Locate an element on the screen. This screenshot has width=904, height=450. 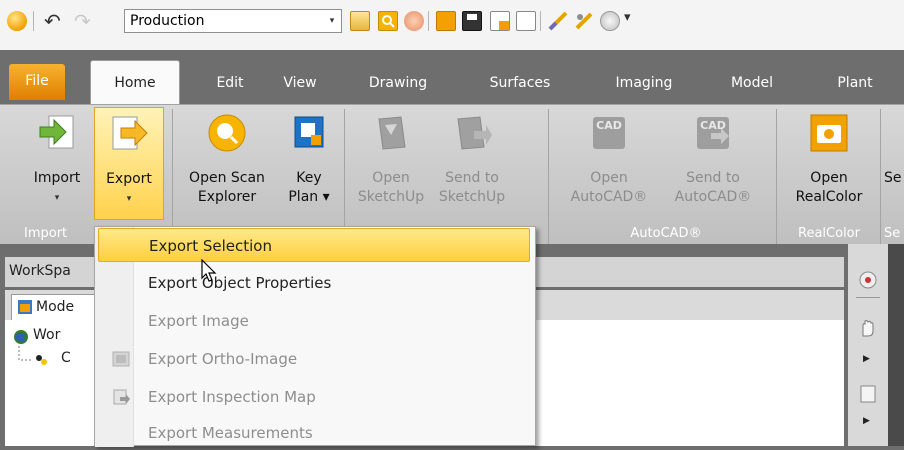
tab-model-label: Mode is located at coordinates (55, 307).